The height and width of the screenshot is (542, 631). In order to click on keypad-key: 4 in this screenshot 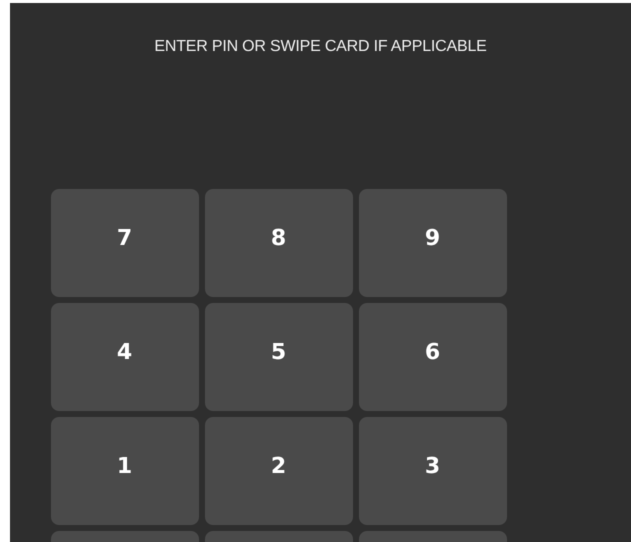, I will do `click(124, 357)`.